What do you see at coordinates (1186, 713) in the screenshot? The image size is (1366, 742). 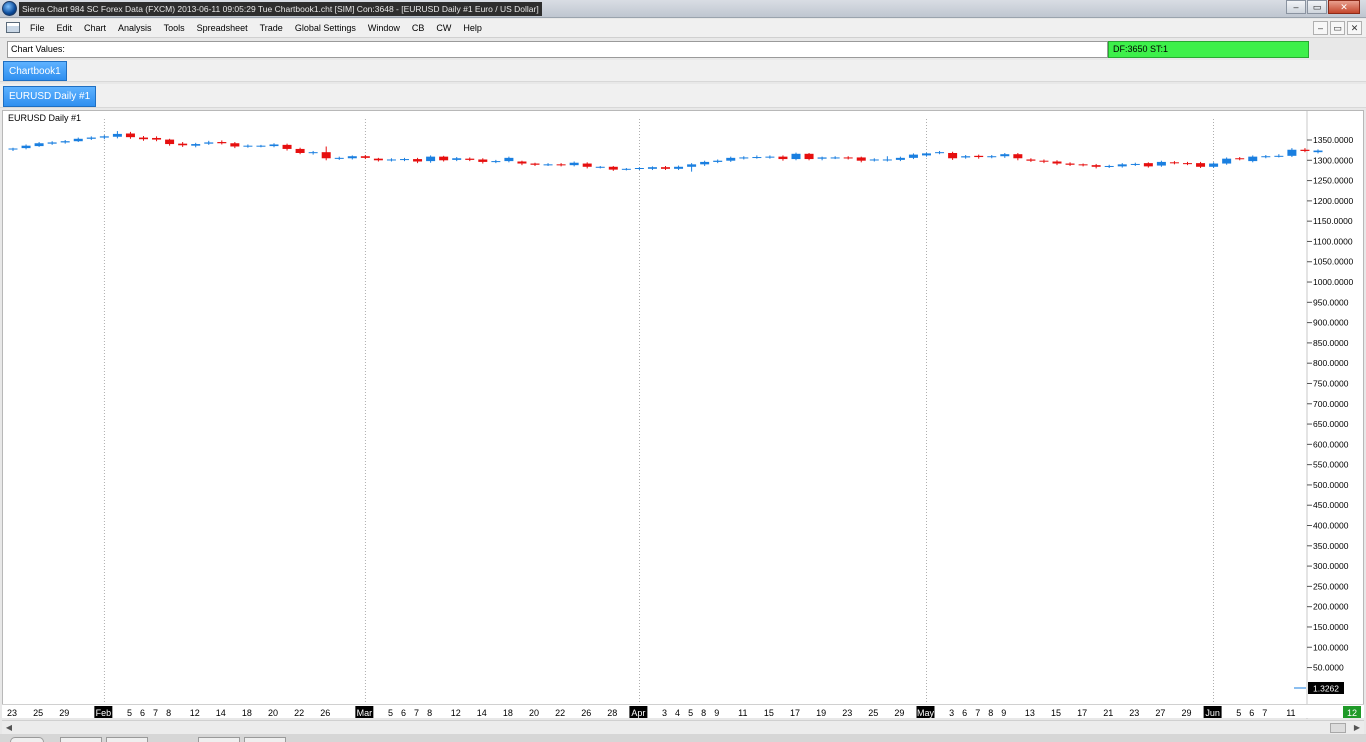 I see `date-tick-label: 29` at bounding box center [1186, 713].